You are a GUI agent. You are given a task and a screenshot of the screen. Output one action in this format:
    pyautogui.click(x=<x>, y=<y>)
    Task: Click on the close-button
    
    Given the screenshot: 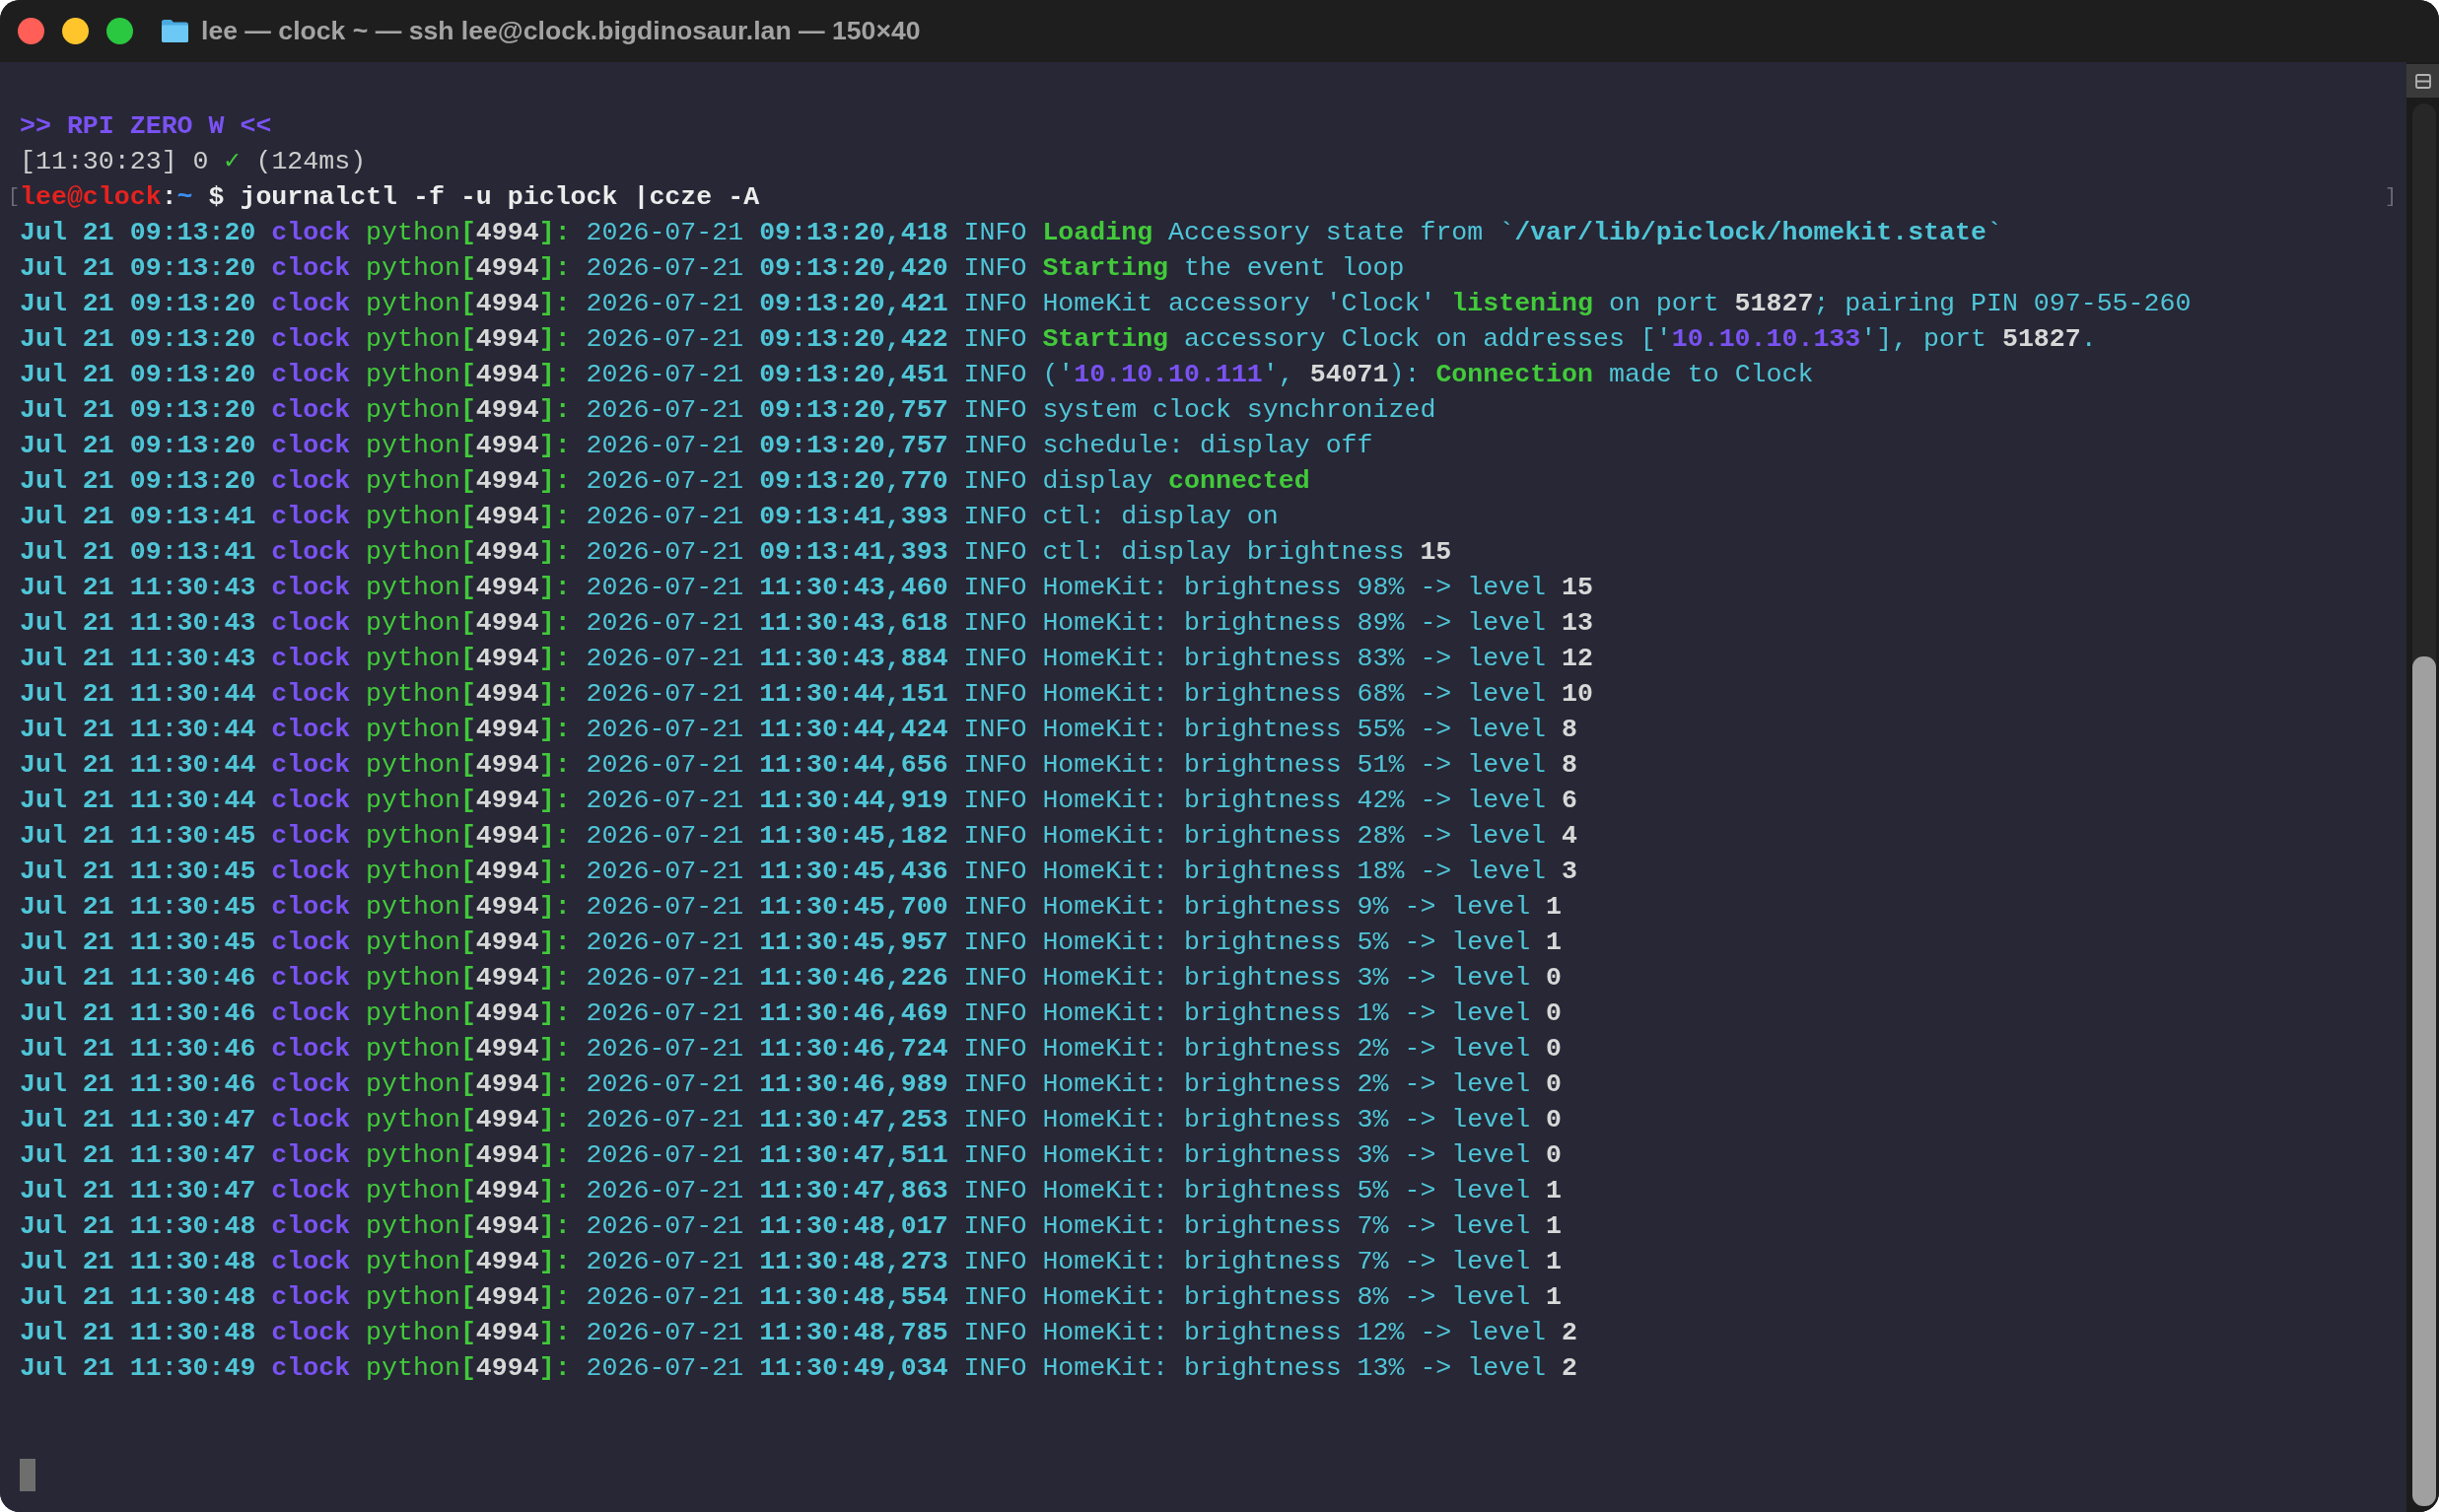 What is the action you would take?
    pyautogui.click(x=31, y=31)
    